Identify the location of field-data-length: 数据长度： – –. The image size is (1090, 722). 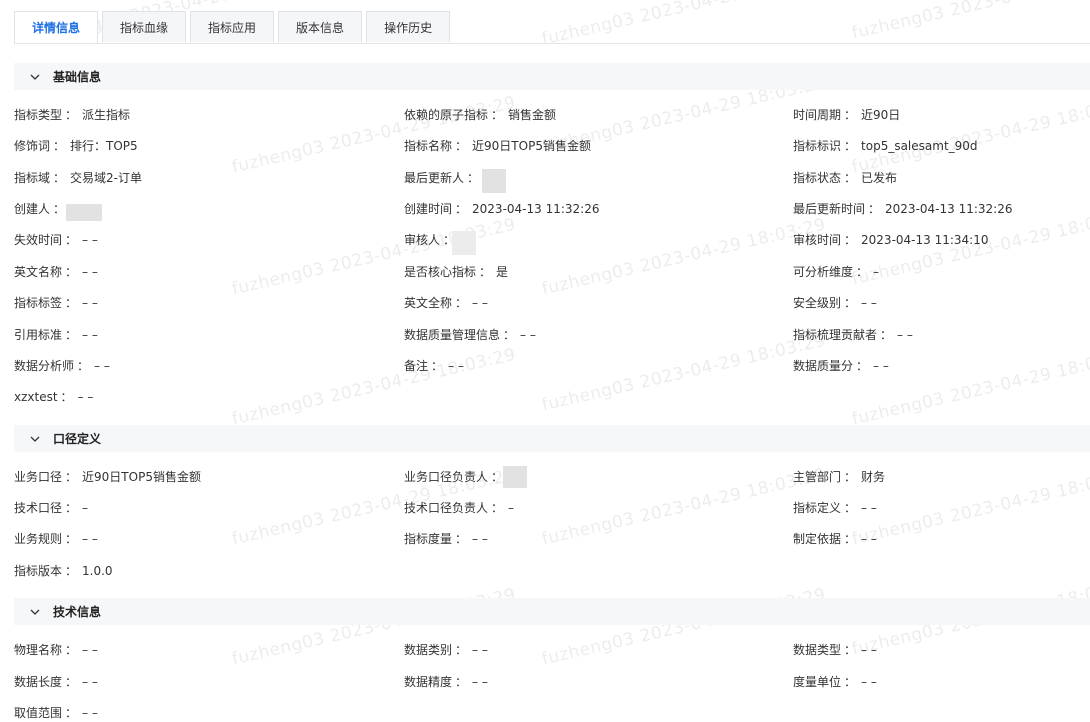
(56, 682).